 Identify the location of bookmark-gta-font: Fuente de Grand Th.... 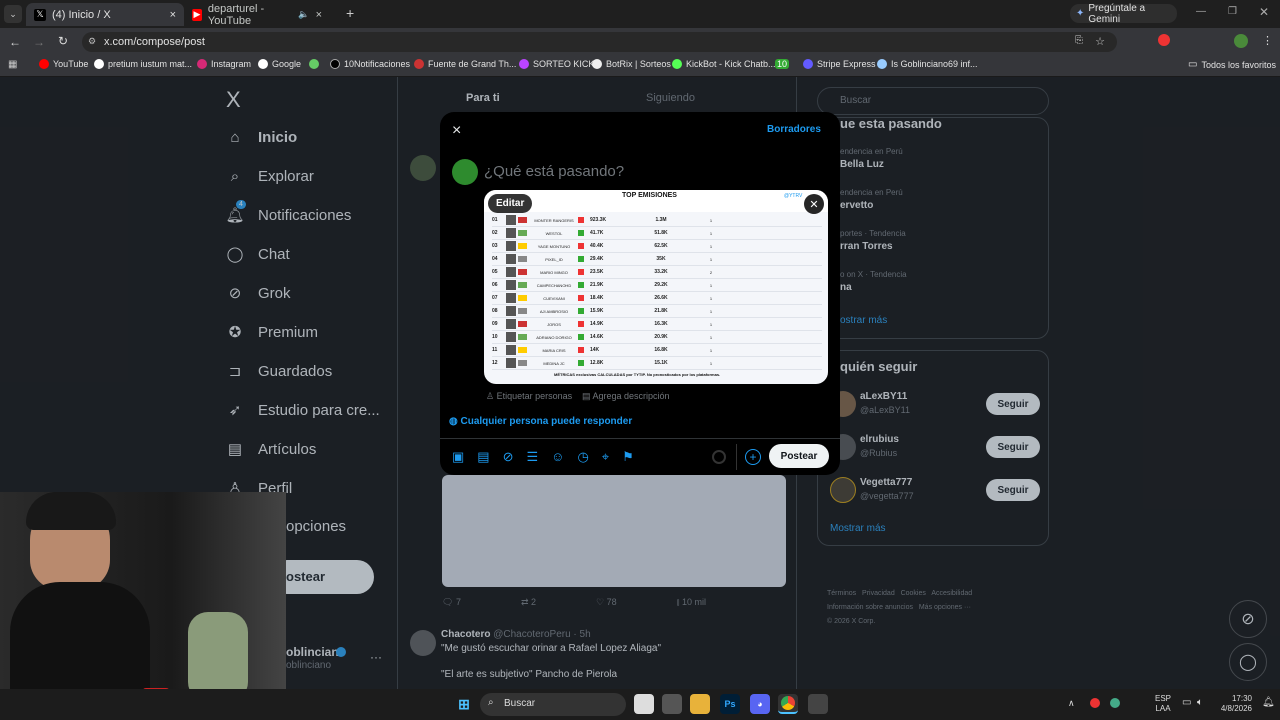
(465, 64).